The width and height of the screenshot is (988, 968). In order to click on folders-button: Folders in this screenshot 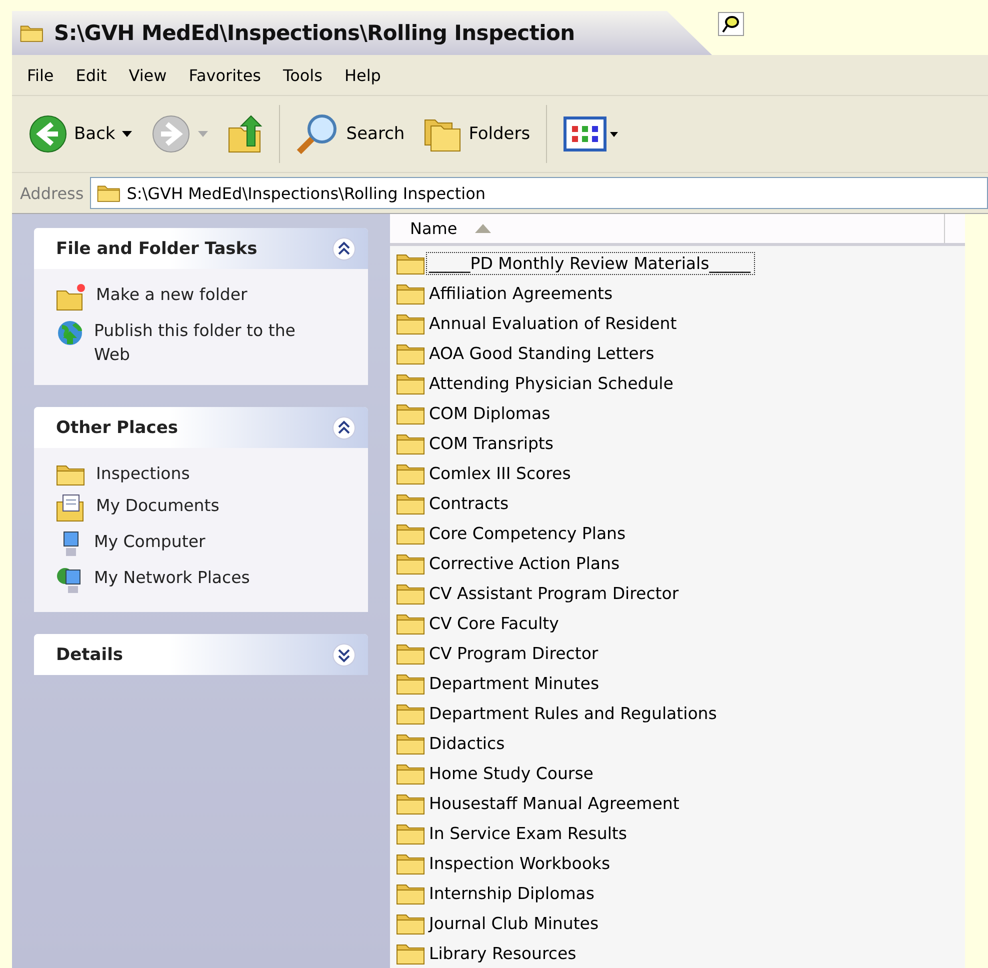, I will do `click(476, 134)`.